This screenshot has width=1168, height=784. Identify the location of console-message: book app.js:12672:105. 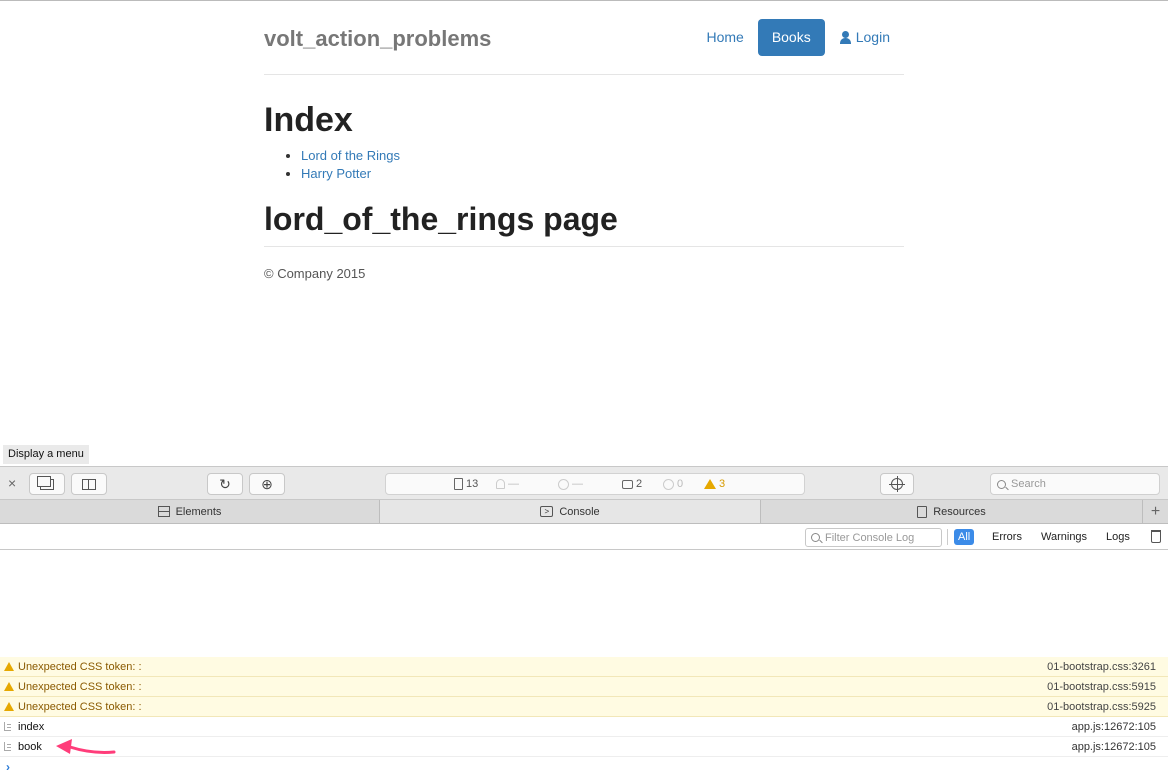
(584, 747).